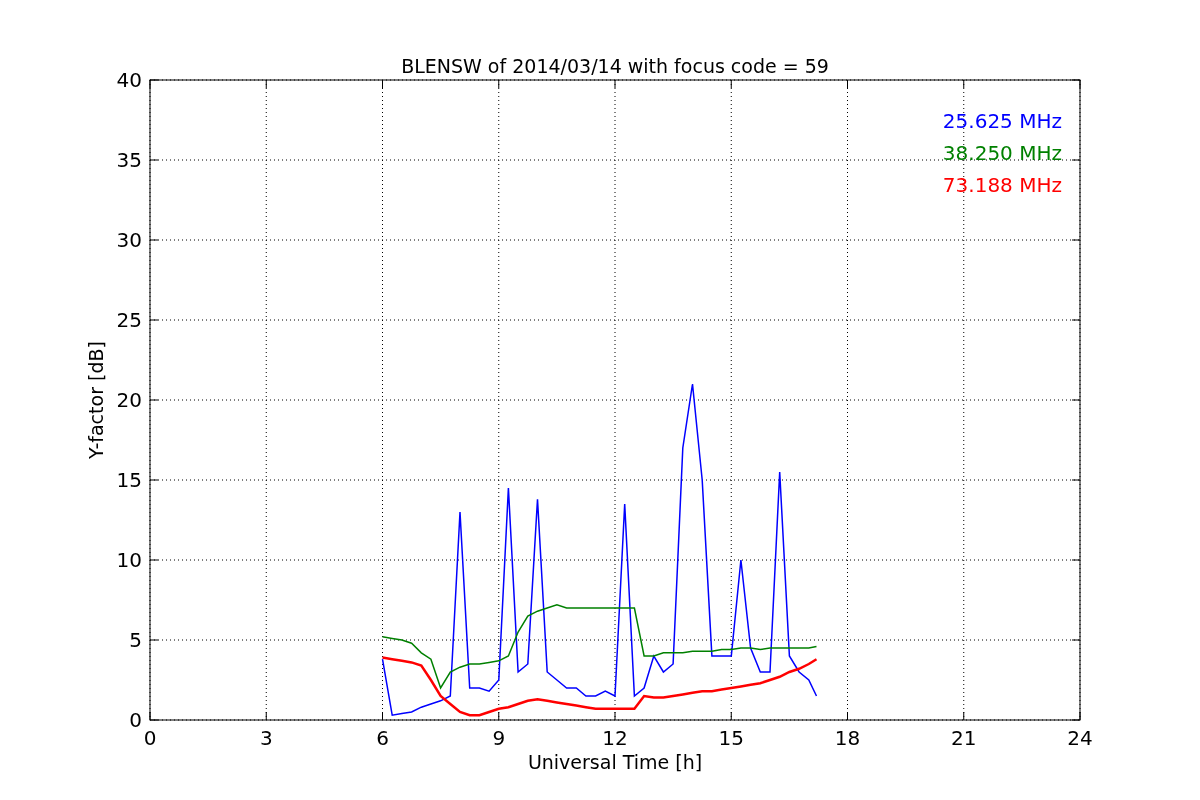  Describe the element at coordinates (135, 640) in the screenshot. I see `tick-label: 5` at that location.